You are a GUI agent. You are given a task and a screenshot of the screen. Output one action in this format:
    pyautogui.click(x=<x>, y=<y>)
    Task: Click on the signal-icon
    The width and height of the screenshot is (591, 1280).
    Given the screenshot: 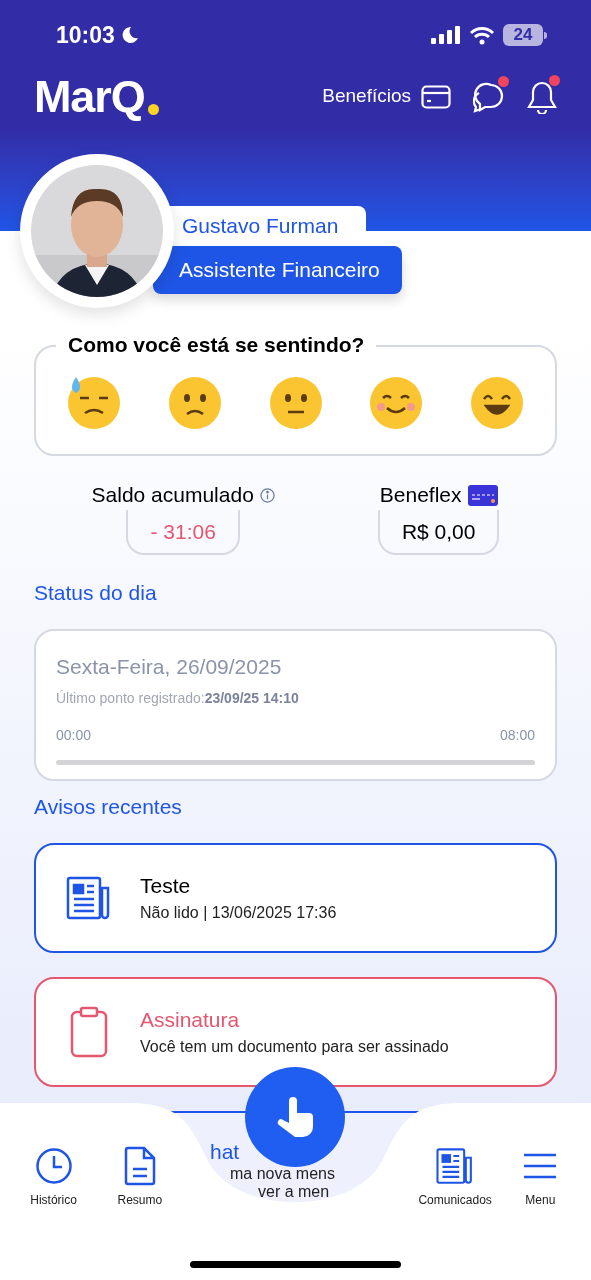 What is the action you would take?
    pyautogui.click(x=446, y=35)
    